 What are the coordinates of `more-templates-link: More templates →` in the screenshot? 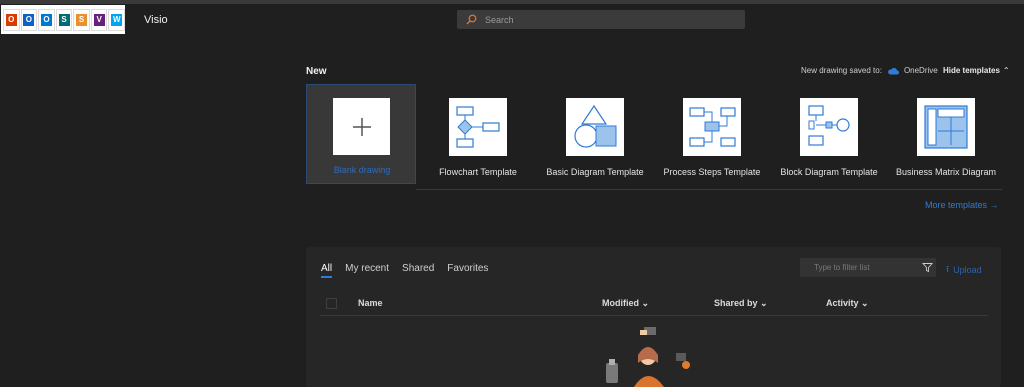 It's located at (962, 205).